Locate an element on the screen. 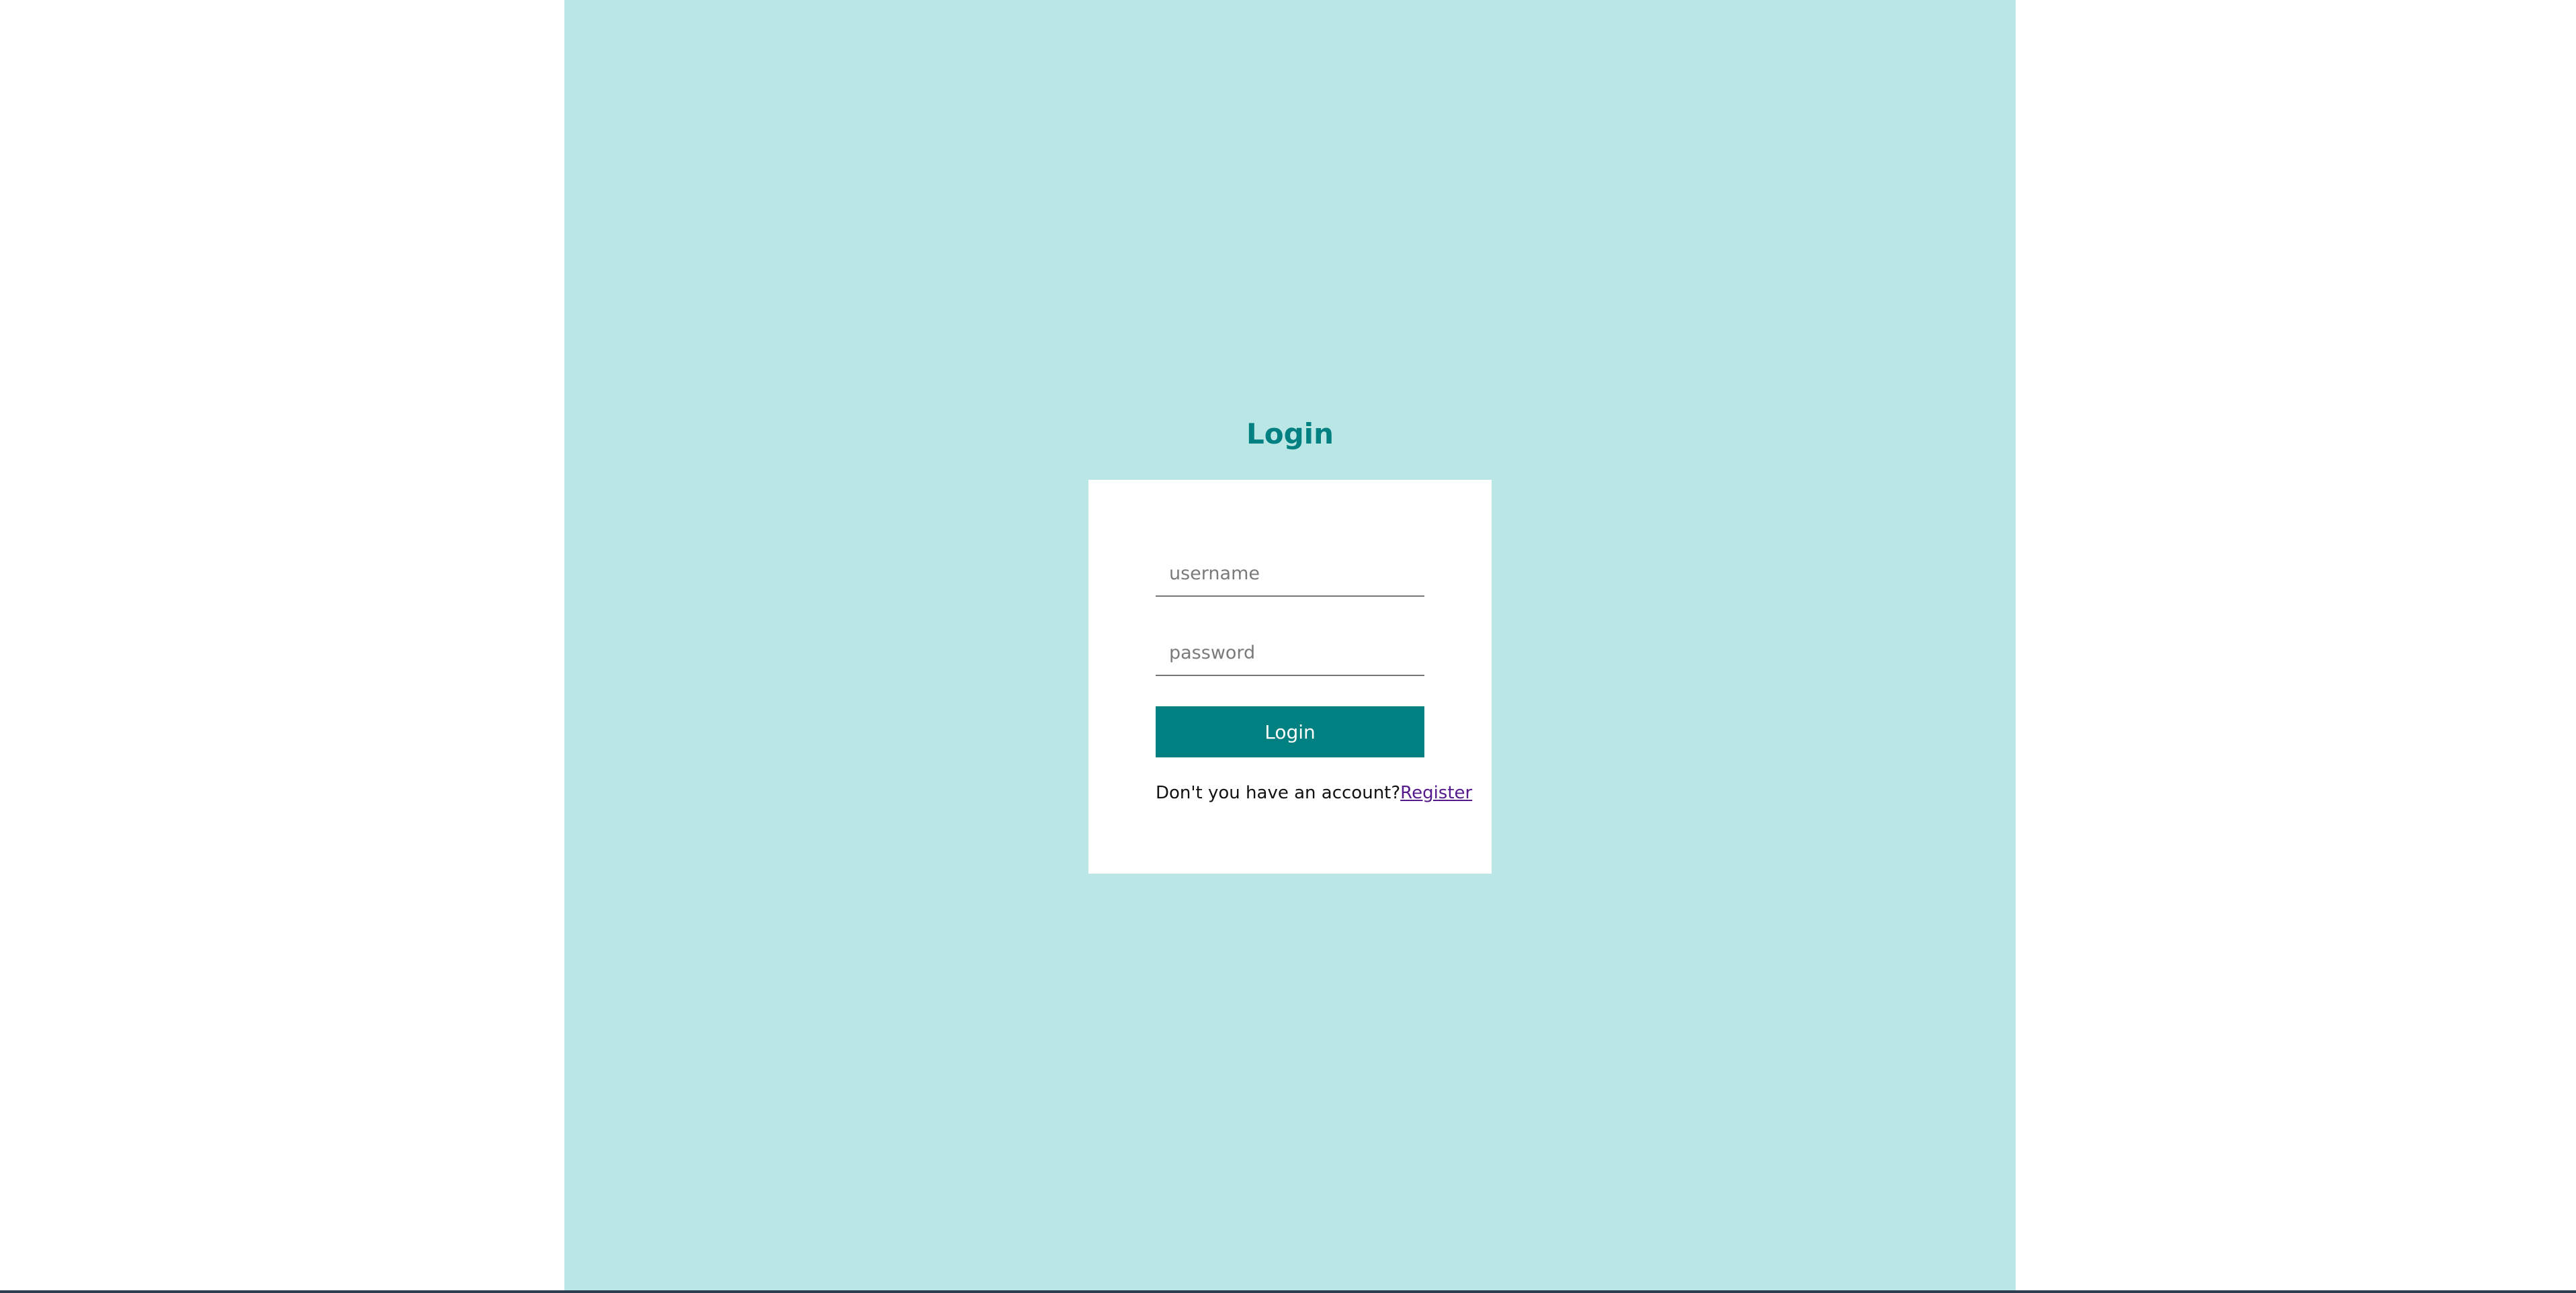 Image resolution: width=2576 pixels, height=1293 pixels. username-input is located at coordinates (1290, 574).